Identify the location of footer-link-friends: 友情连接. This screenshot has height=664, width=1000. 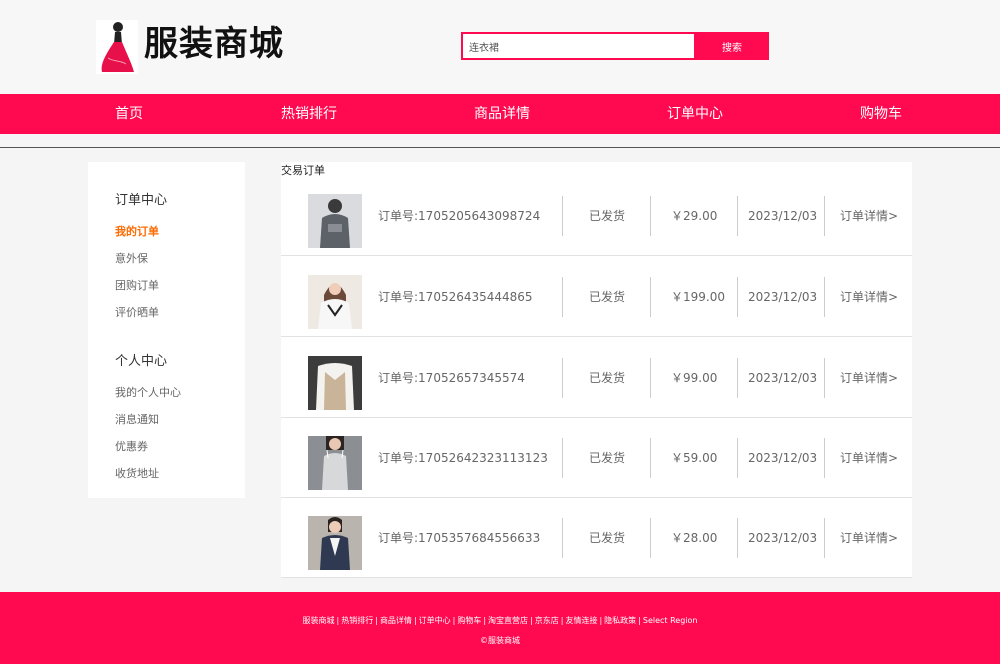
(581, 620).